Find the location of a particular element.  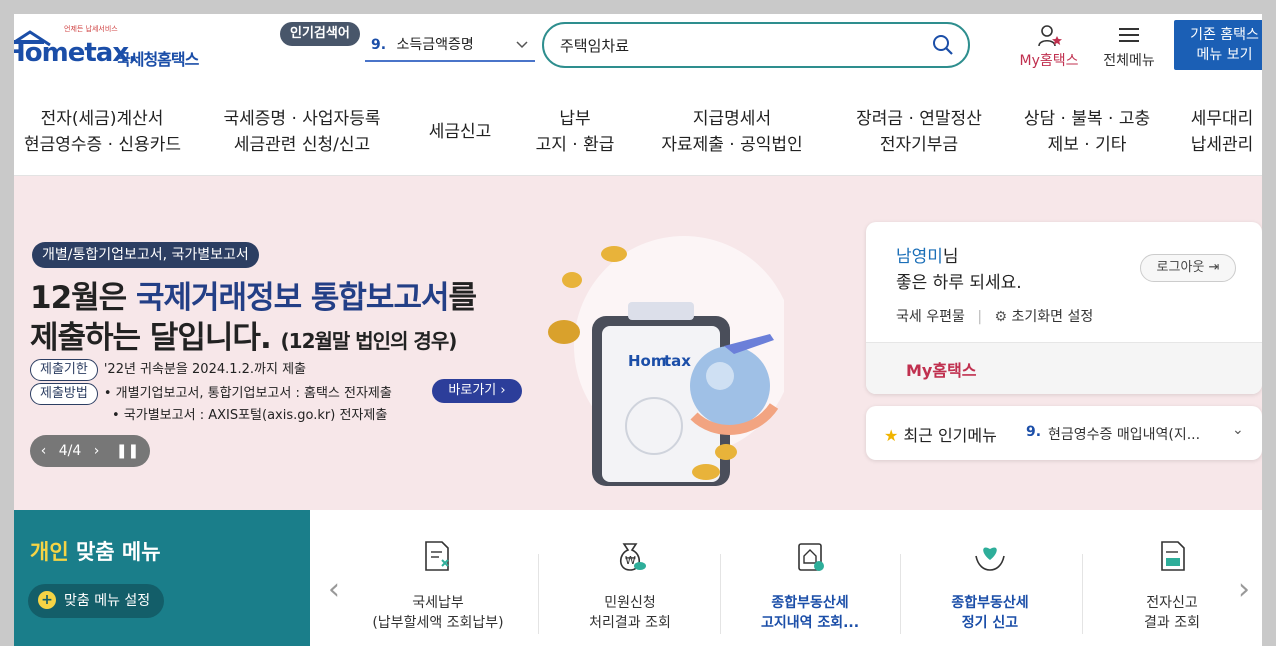

nav-item-incentive: 장려금 · 연말정산 전자기부금 is located at coordinates (919, 132).